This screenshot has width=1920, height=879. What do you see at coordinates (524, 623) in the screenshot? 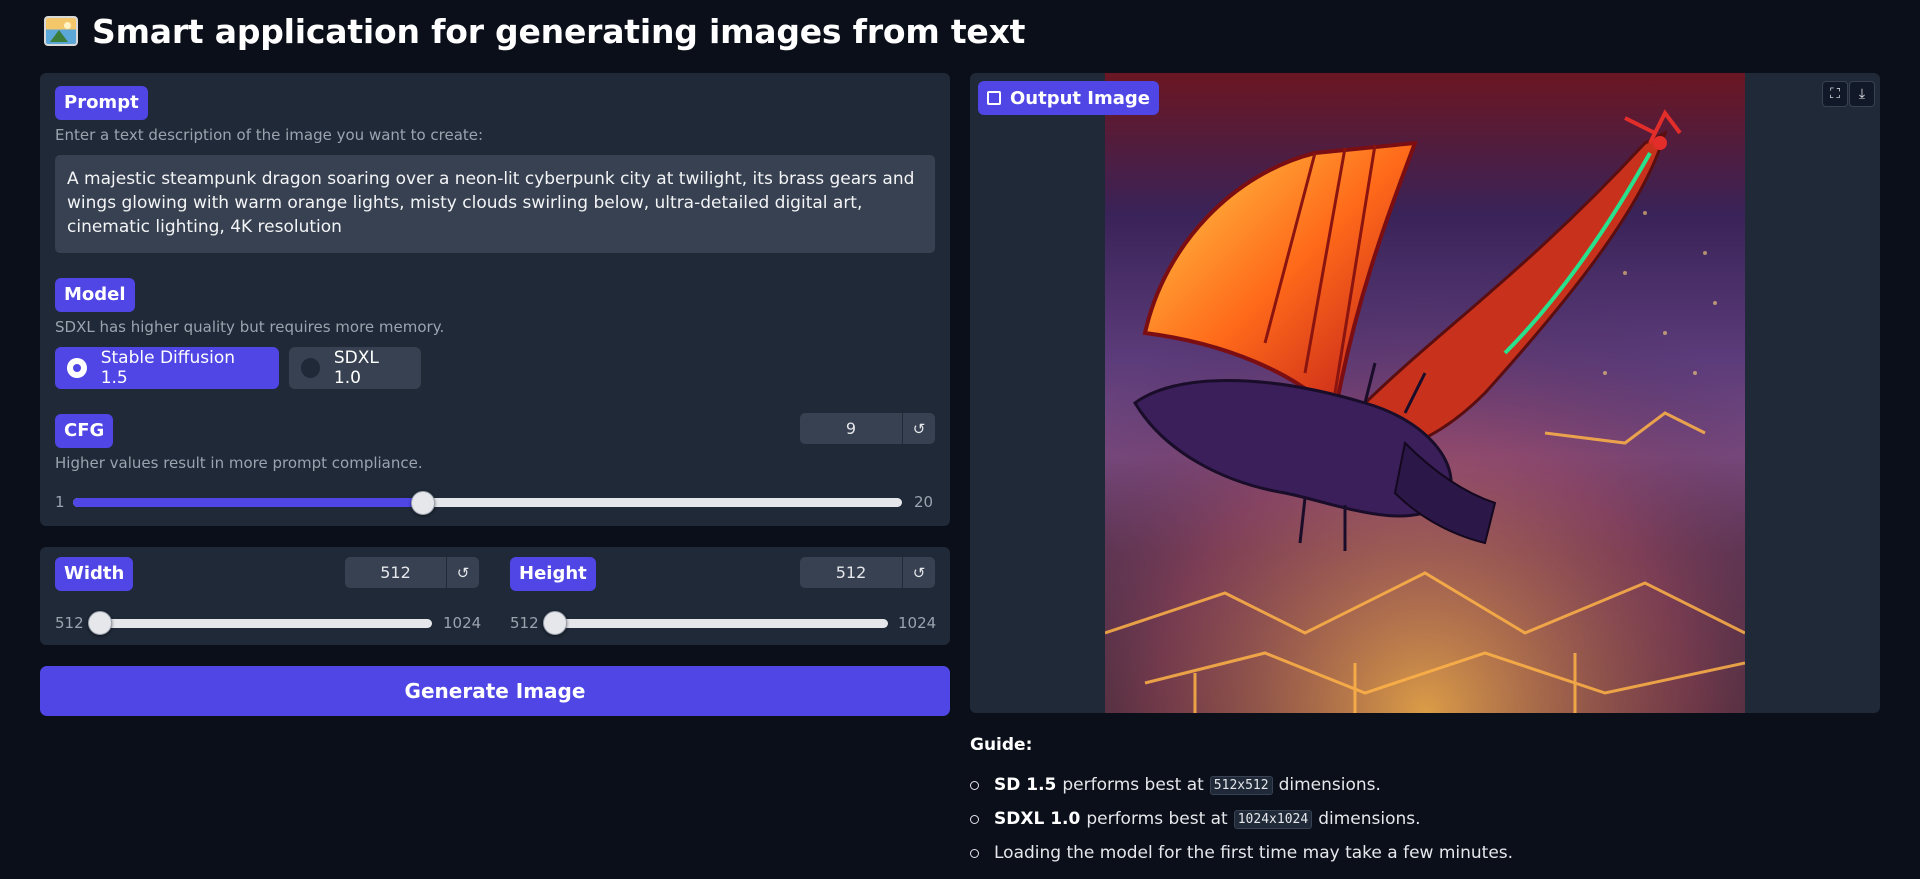
I see `height-min-label: 512` at bounding box center [524, 623].